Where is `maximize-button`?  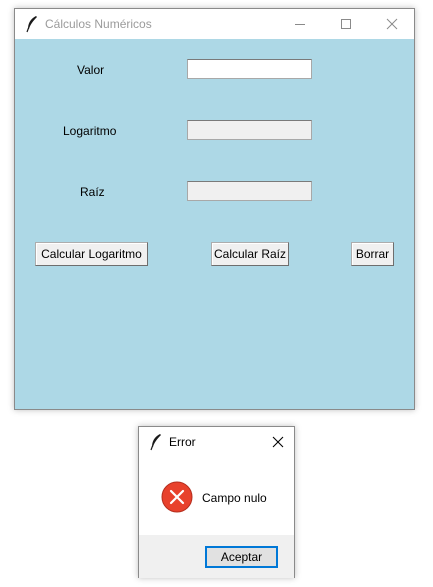
maximize-button is located at coordinates (346, 24).